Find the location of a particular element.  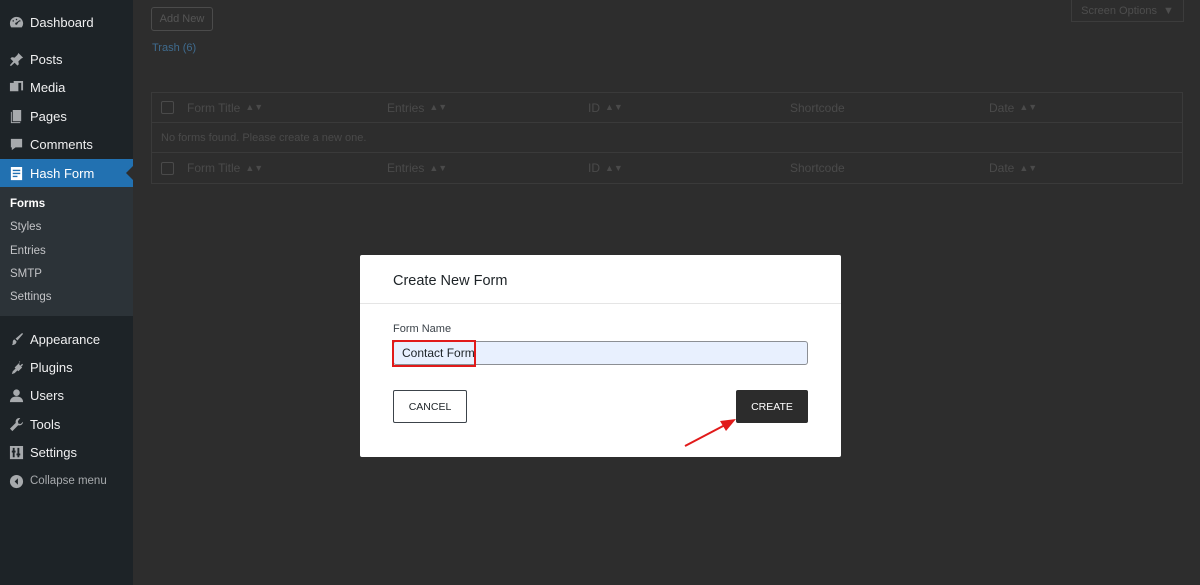

sidebar-item-label: Pages is located at coordinates (48, 116).